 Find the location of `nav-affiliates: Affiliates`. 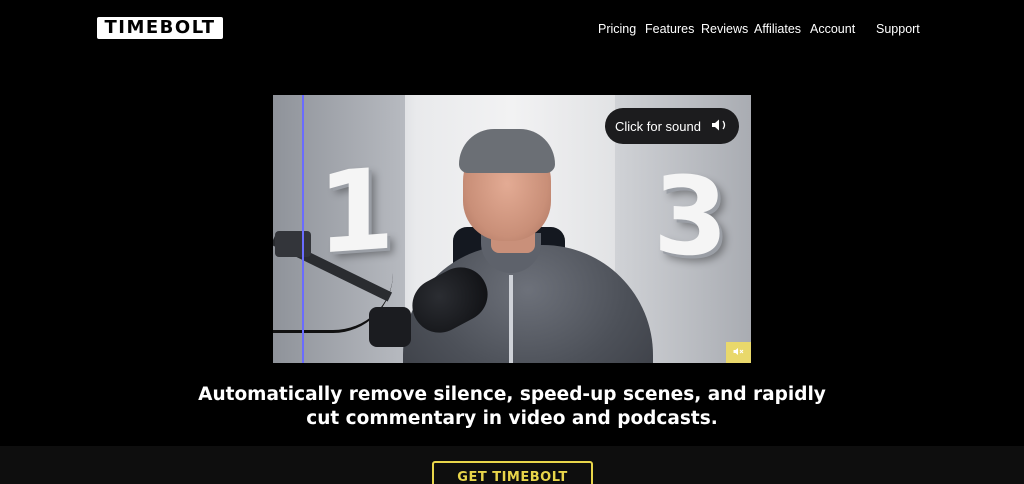

nav-affiliates: Affiliates is located at coordinates (777, 29).